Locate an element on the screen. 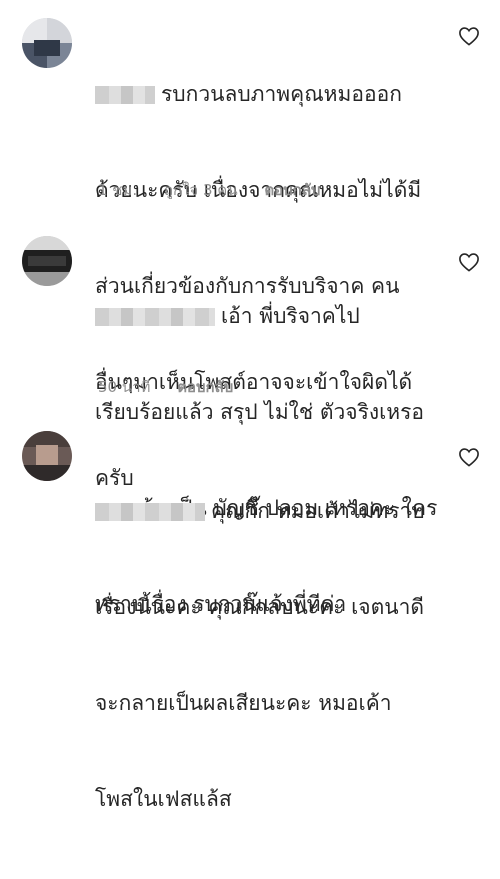  comment-line: เอ้า พี่บริจาคไป is located at coordinates (290, 316).